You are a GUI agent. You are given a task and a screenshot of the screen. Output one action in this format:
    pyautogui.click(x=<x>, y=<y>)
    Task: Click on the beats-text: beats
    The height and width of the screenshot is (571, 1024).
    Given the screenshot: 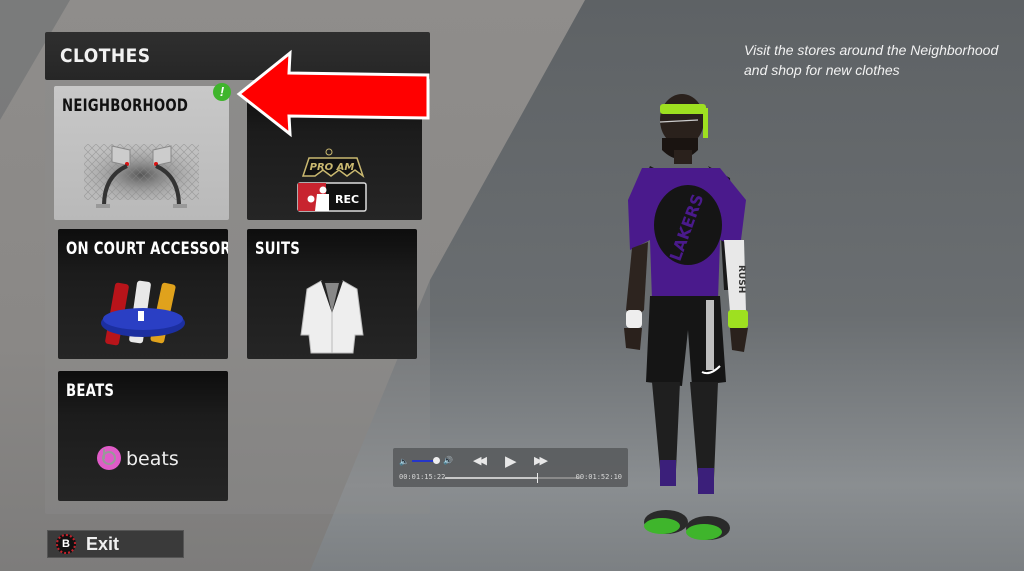 What is the action you would take?
    pyautogui.click(x=152, y=459)
    